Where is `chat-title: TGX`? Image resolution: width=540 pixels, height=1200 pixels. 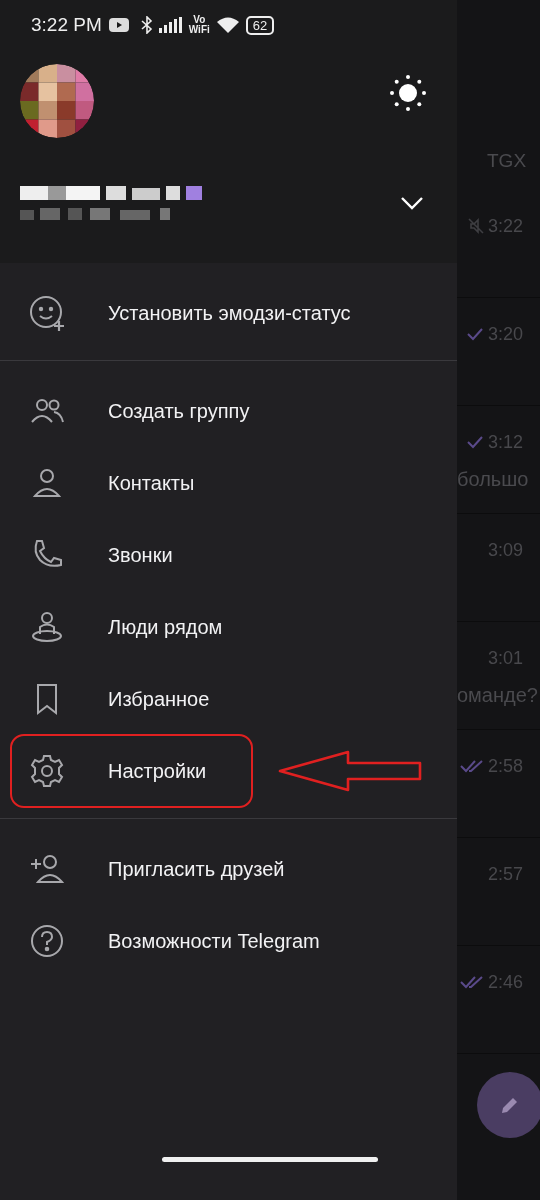 chat-title: TGX is located at coordinates (507, 161).